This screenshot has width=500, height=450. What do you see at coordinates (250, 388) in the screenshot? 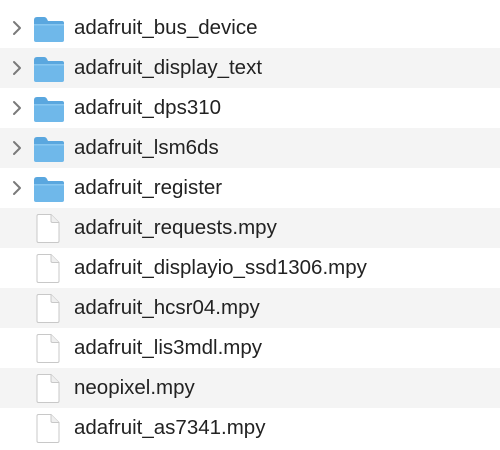
I see `list-item-file: neopixel.mpy` at bounding box center [250, 388].